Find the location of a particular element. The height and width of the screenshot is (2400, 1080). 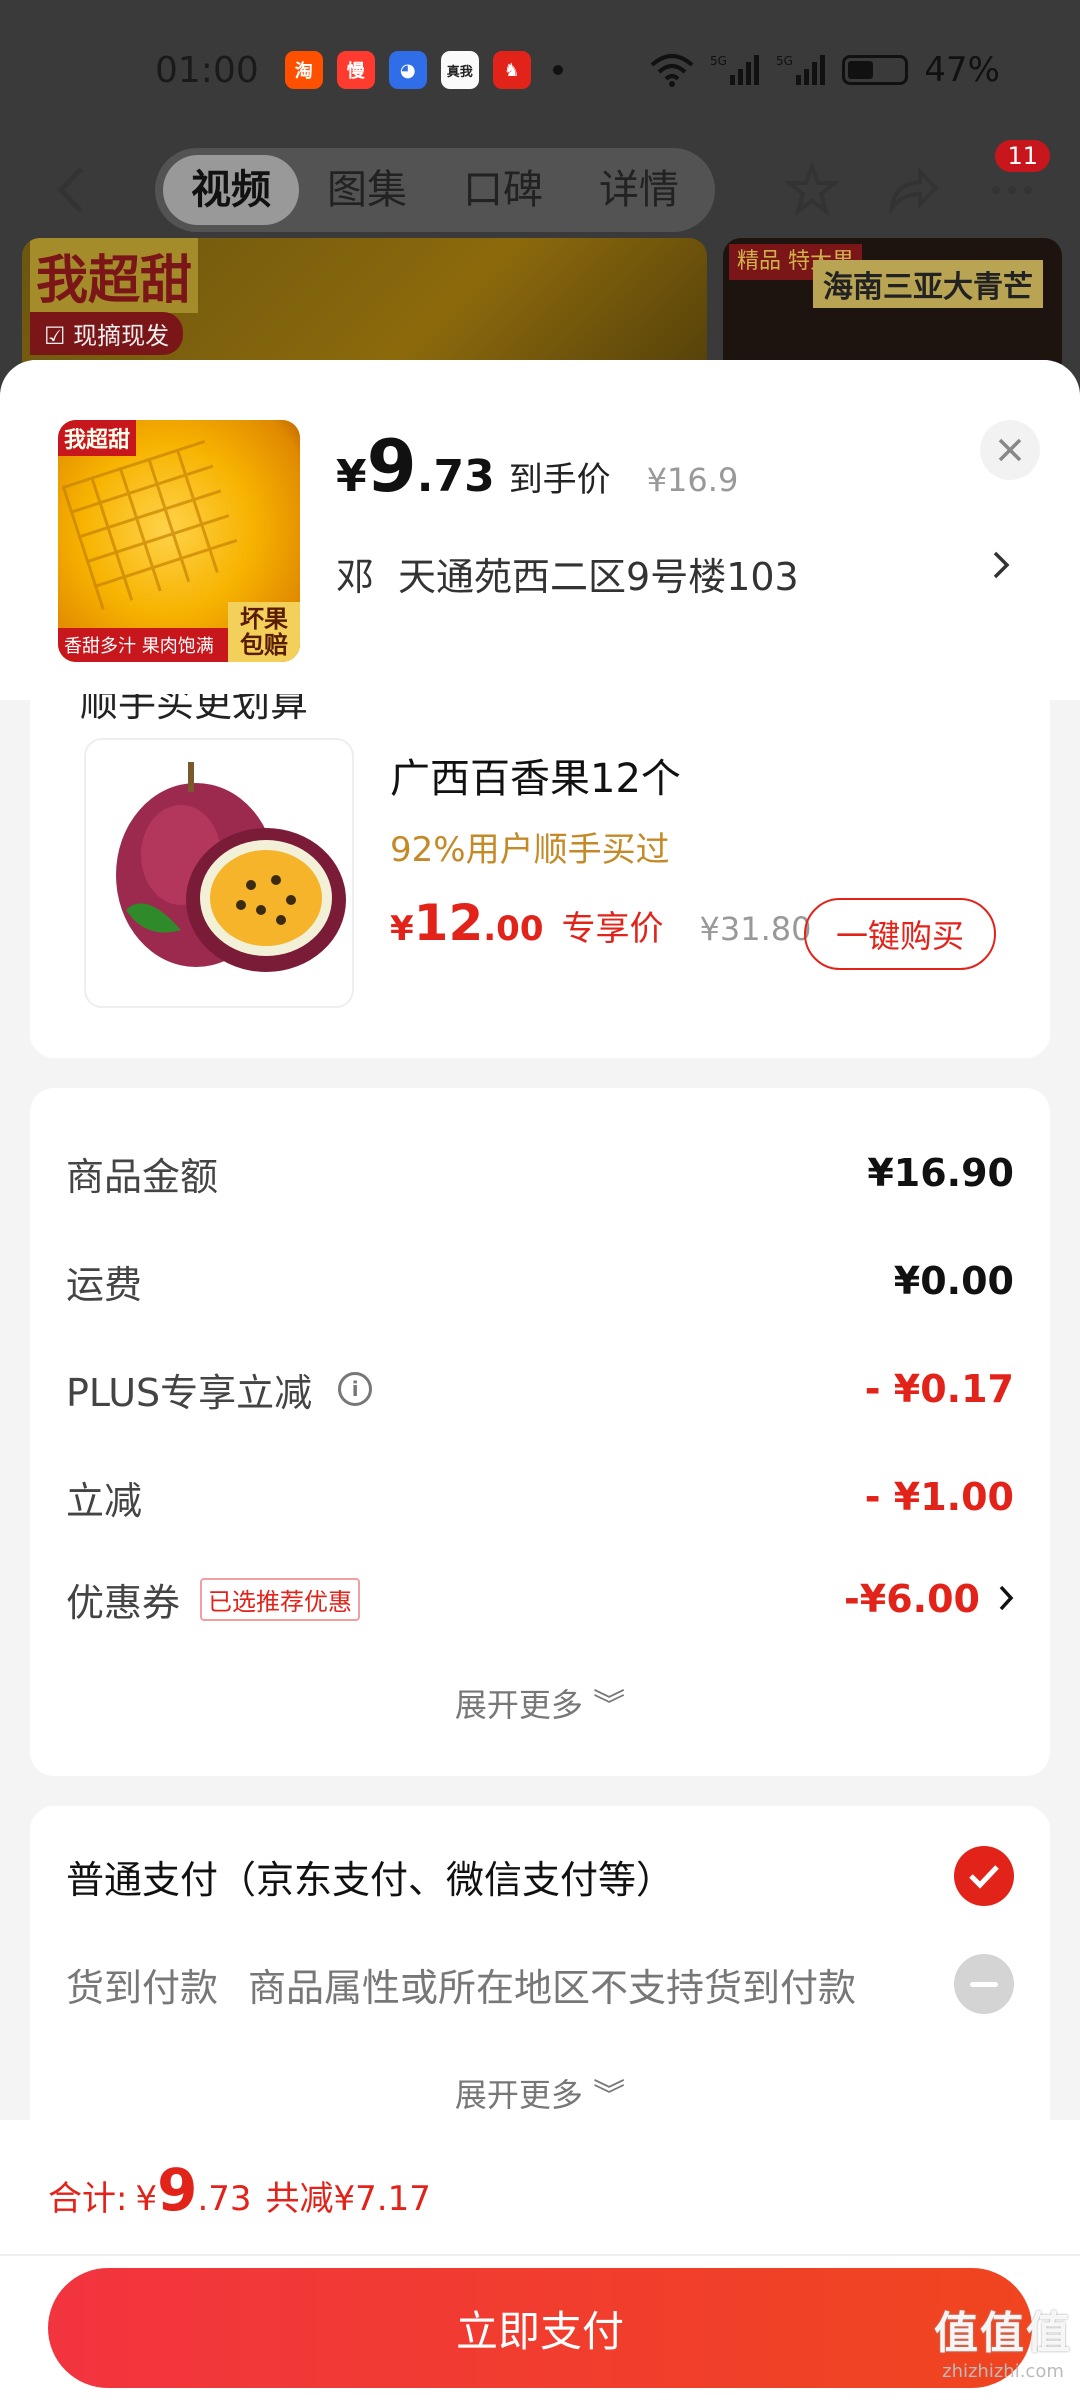

chevron-left-icon is located at coordinates (70, 190).